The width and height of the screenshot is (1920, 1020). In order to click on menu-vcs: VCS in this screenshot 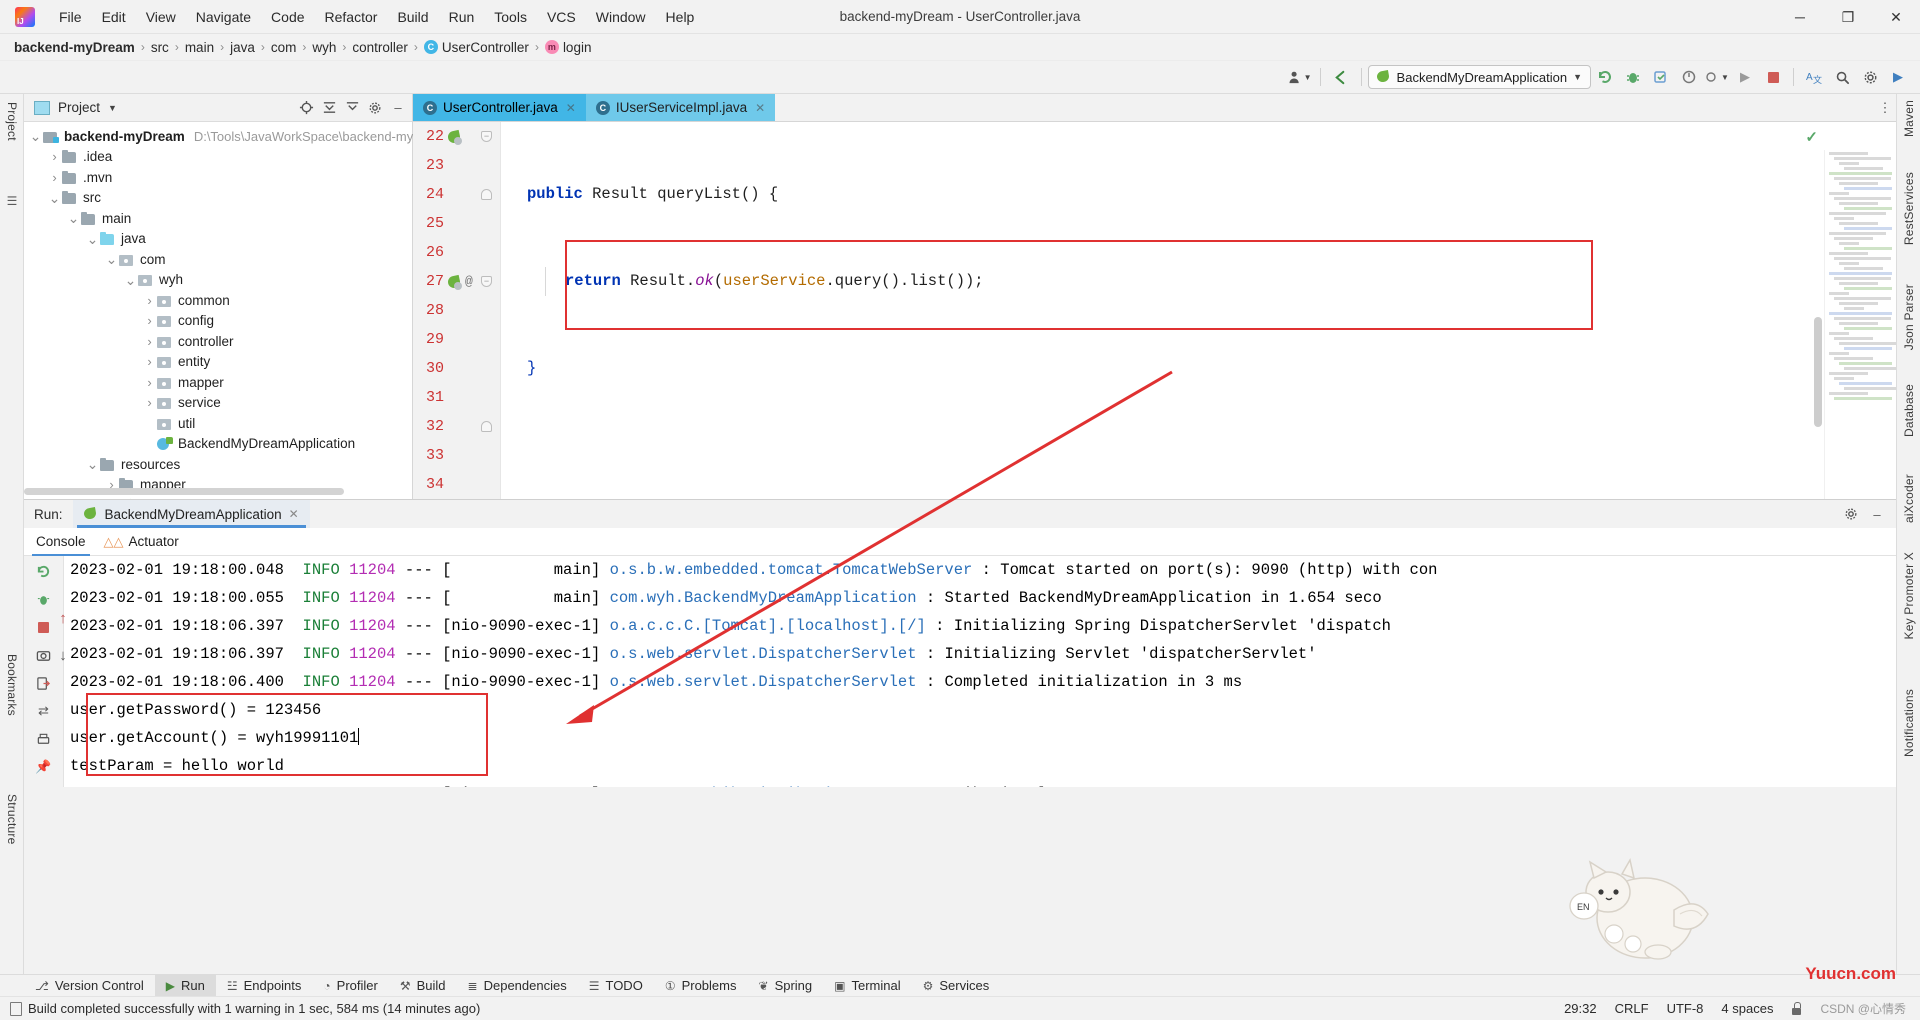, I will do `click(561, 17)`.